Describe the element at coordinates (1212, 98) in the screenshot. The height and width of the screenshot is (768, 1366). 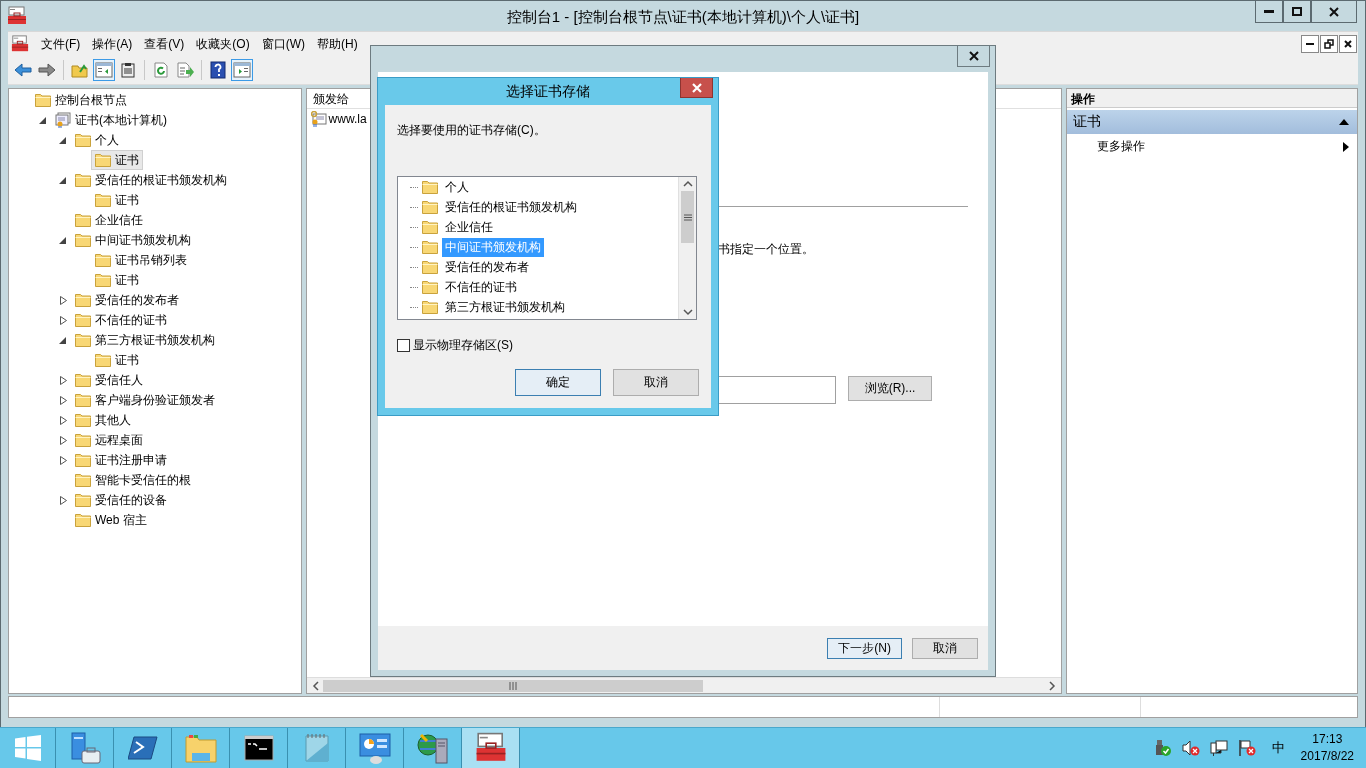
I see `pane-header: 操作` at that location.